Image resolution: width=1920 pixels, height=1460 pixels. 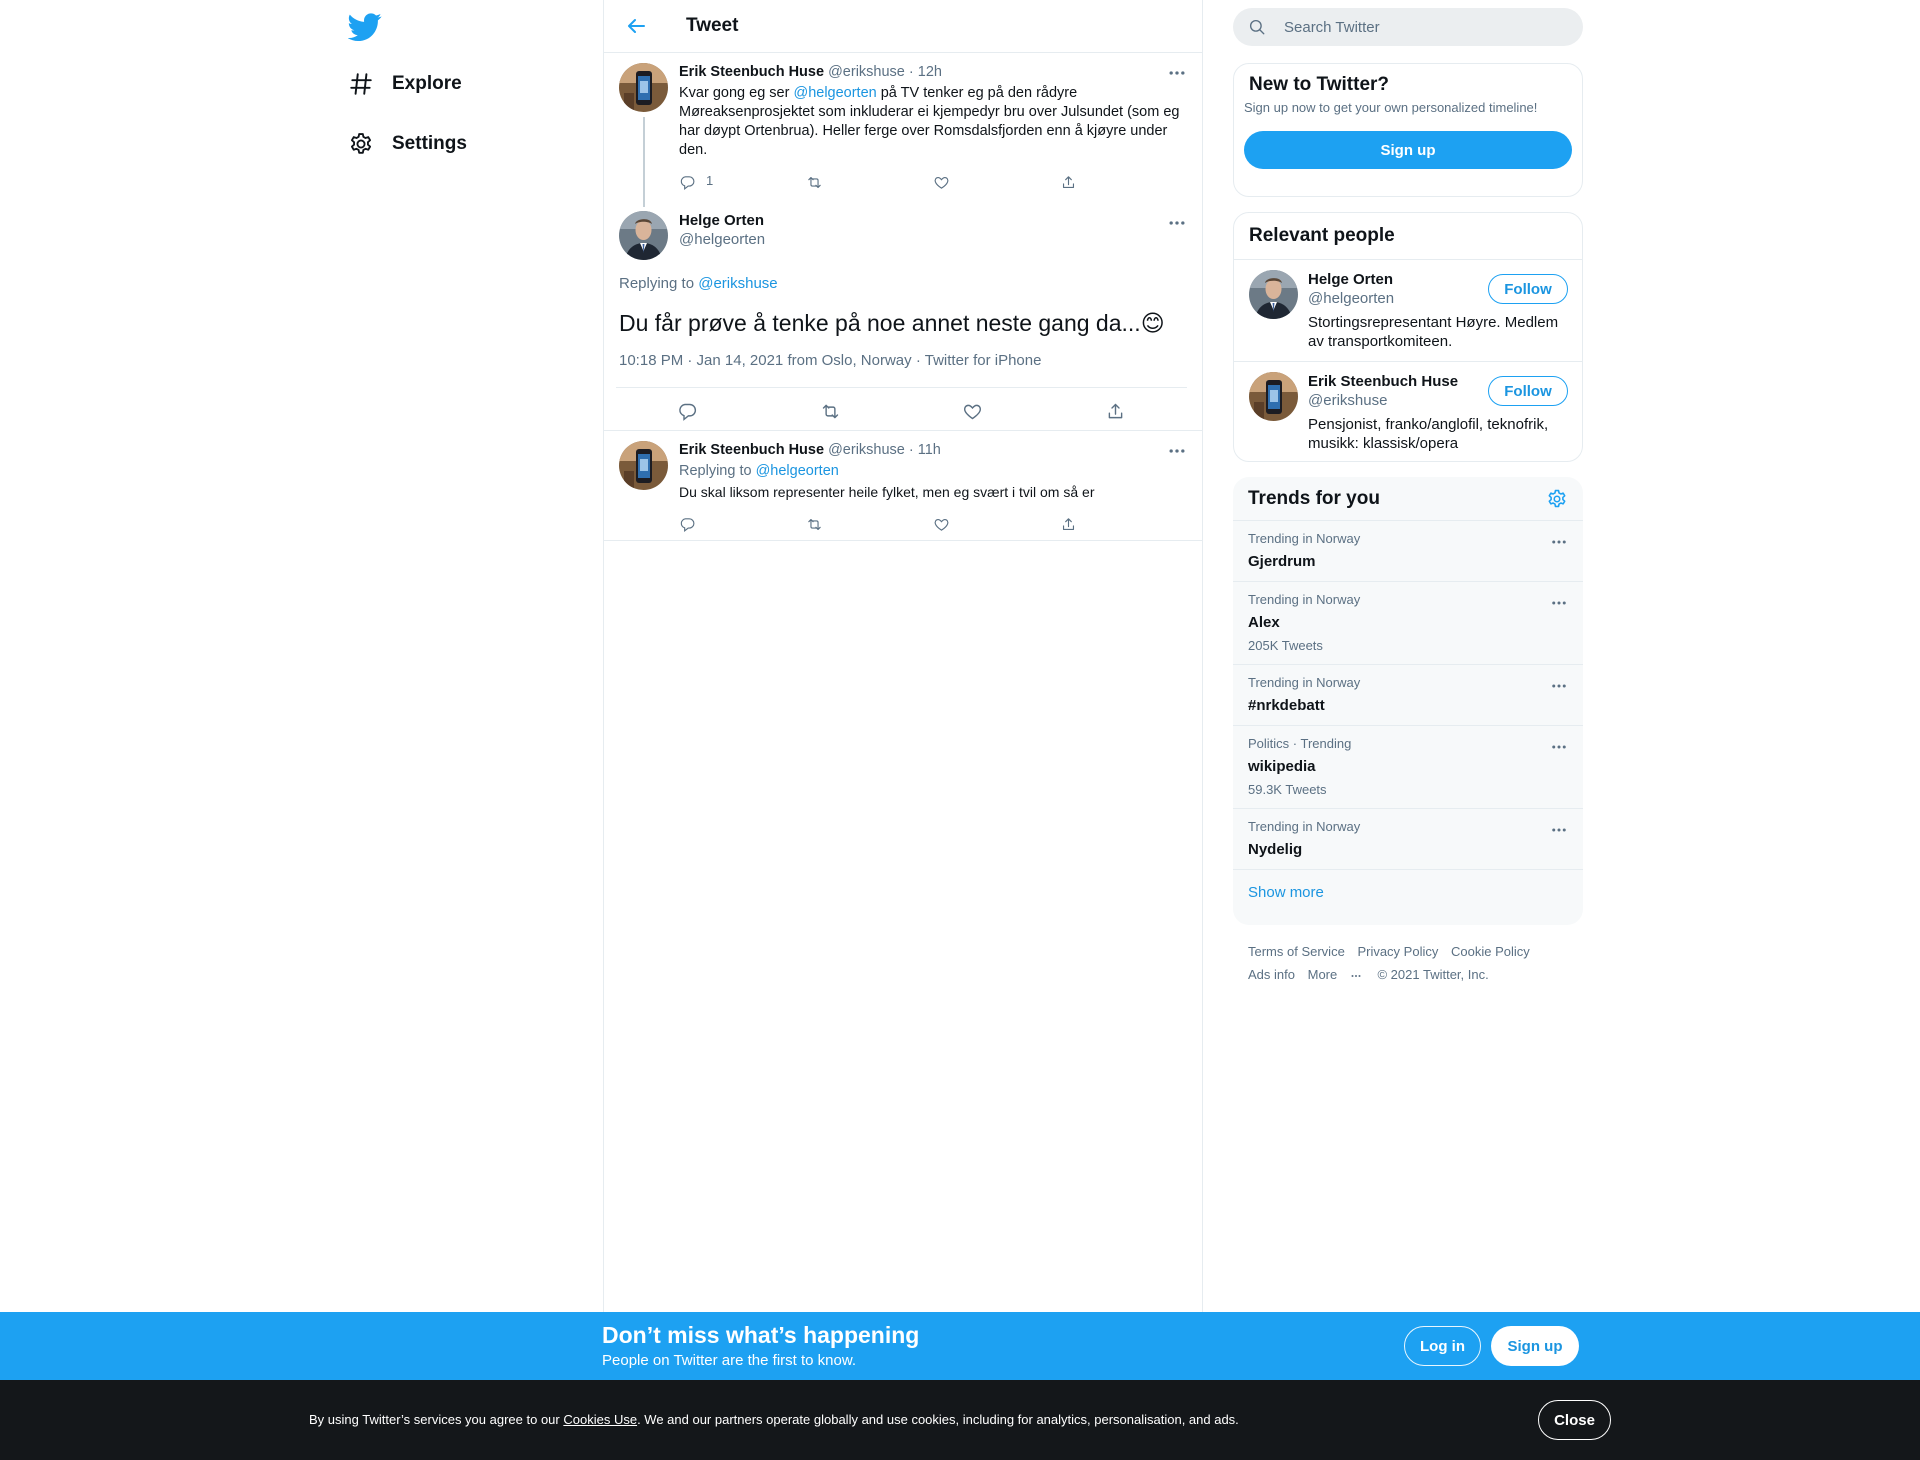 I want to click on replying-to: Replying to @helgeorten, so click(x=933, y=471).